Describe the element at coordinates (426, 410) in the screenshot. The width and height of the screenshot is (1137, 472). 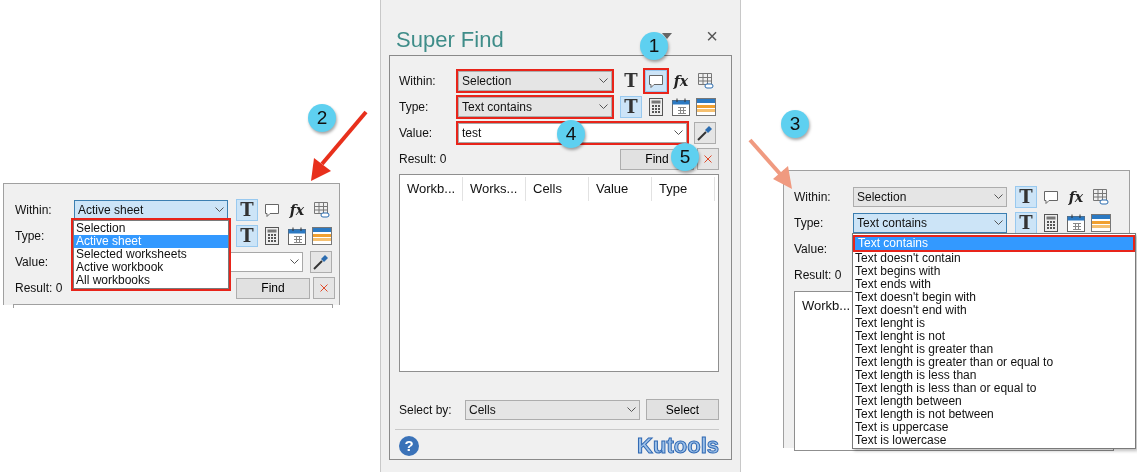
I see `field-label: Select by:` at that location.